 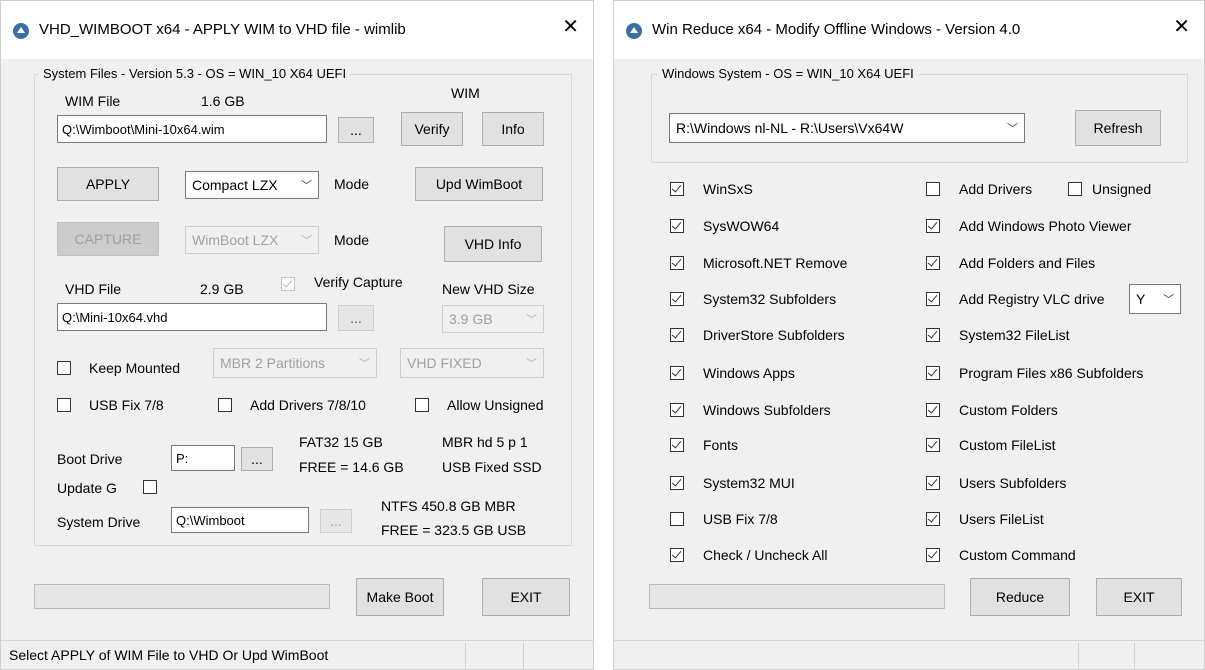 What do you see at coordinates (352, 240) in the screenshot?
I see `mode-label-2: Mode` at bounding box center [352, 240].